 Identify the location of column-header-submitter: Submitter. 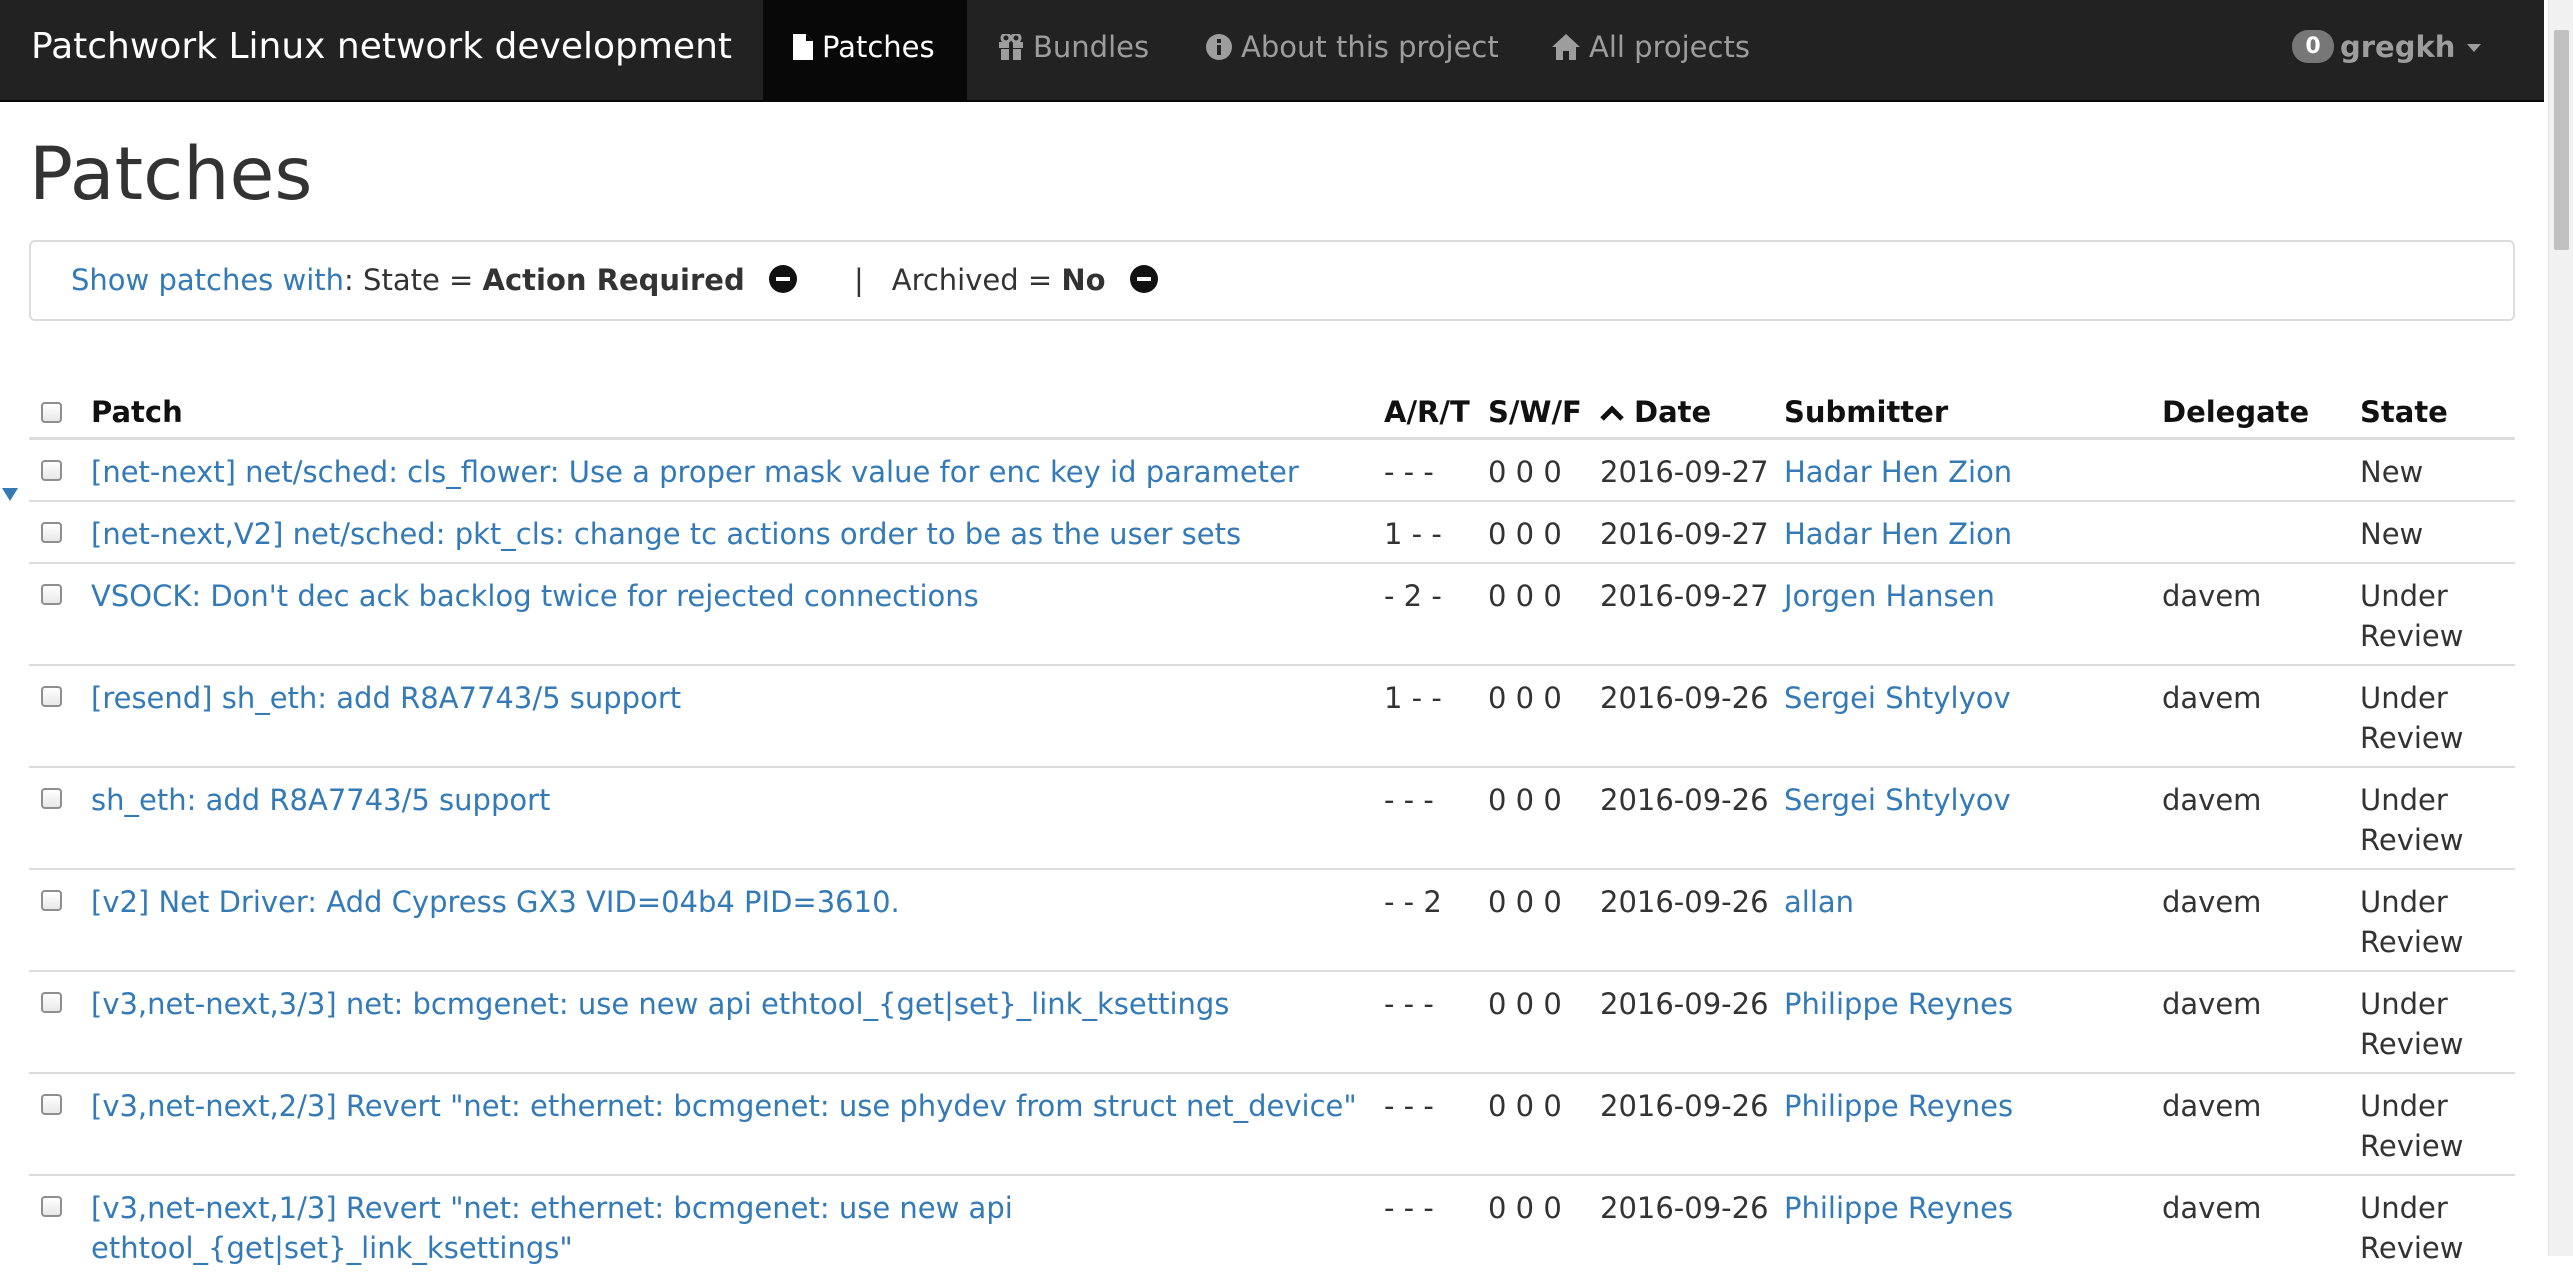
(1965, 406).